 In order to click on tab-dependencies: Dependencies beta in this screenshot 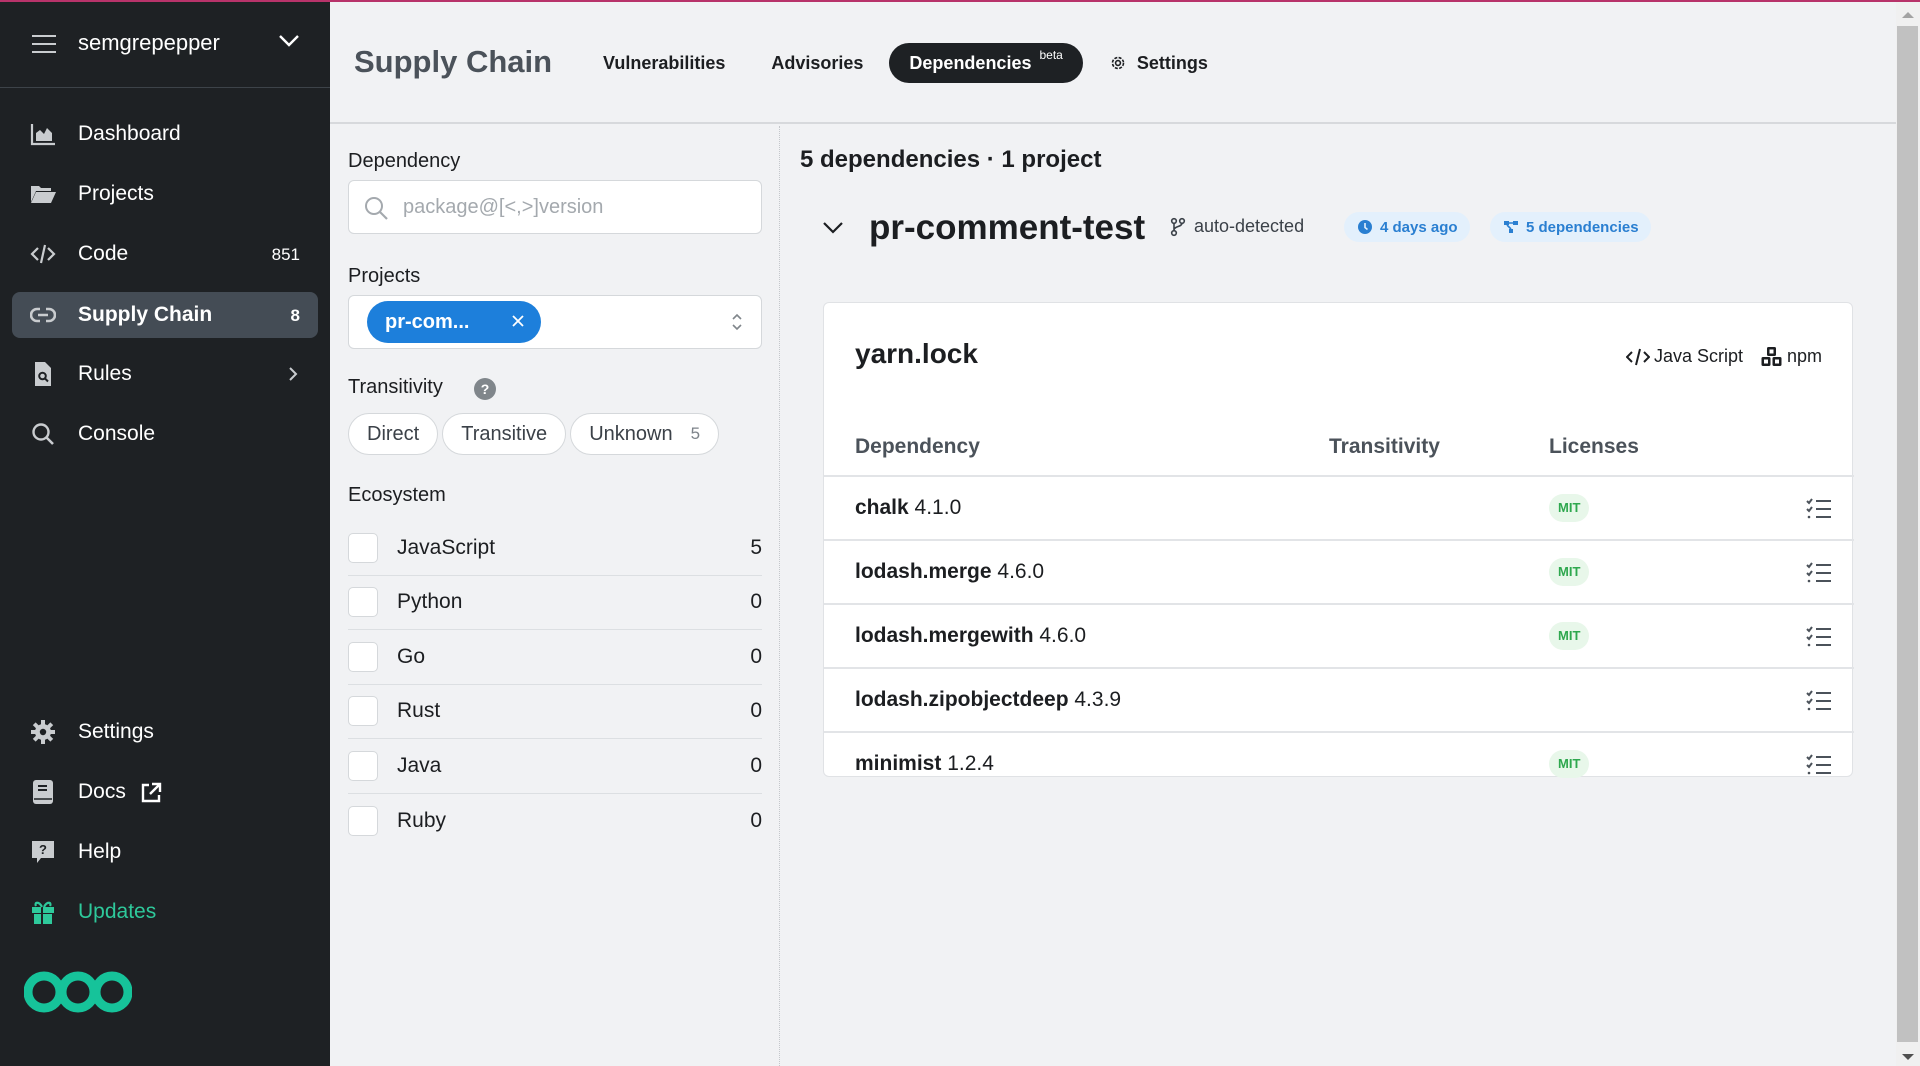, I will do `click(986, 63)`.